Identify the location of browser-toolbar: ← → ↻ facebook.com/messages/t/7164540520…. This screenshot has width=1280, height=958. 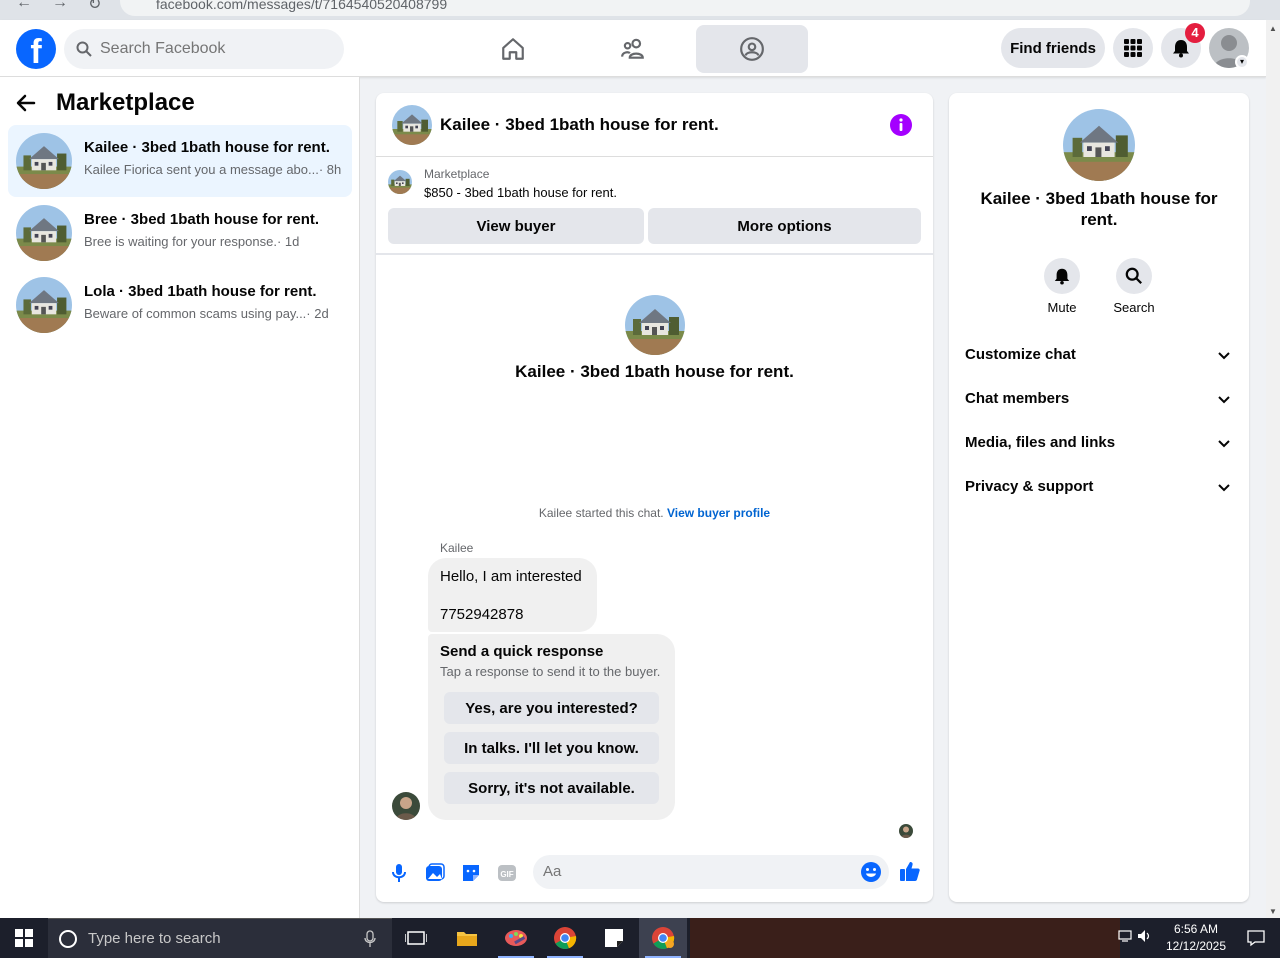
(640, 10).